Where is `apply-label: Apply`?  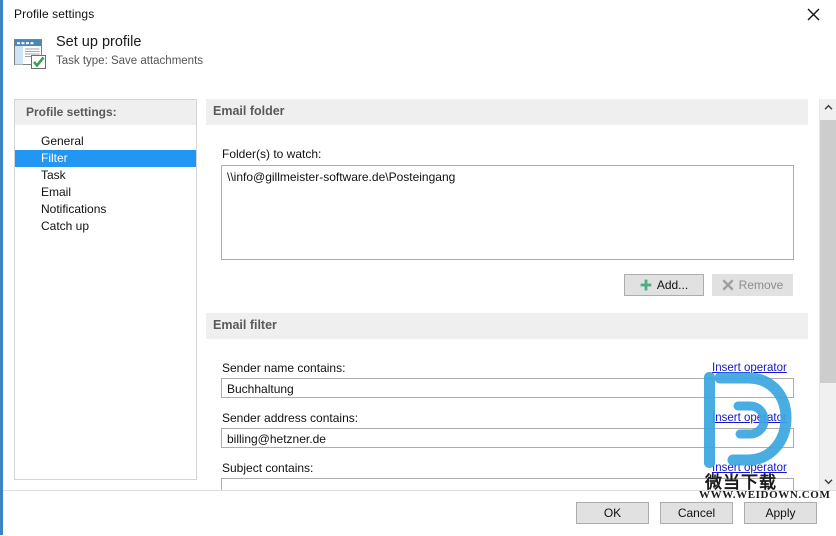
apply-label: Apply is located at coordinates (780, 513).